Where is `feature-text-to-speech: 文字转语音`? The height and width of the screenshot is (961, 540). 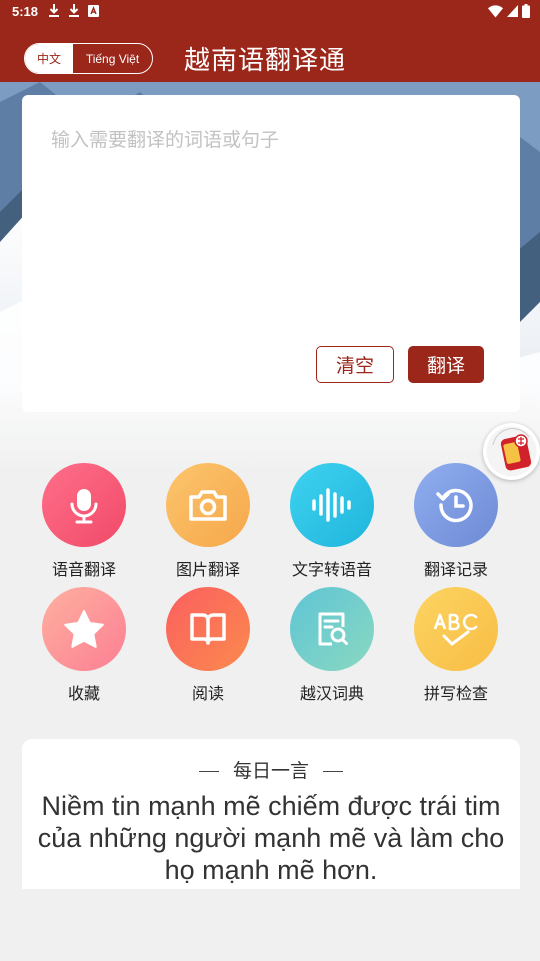
feature-text-to-speech: 文字转语音 is located at coordinates (332, 521).